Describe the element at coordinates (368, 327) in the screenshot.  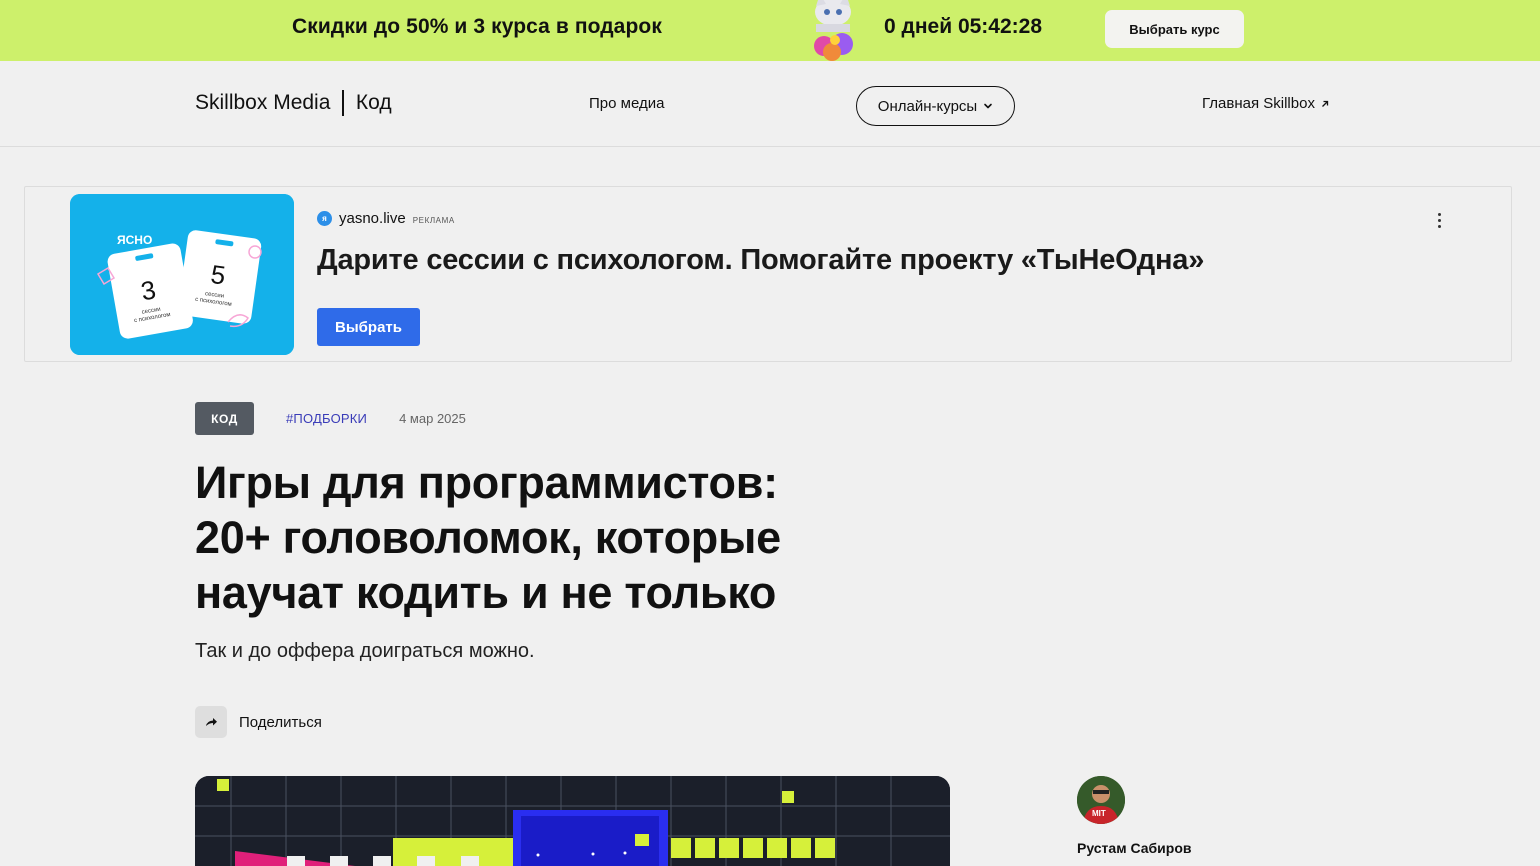
I see `ad-choose-button: Выбрать` at that location.